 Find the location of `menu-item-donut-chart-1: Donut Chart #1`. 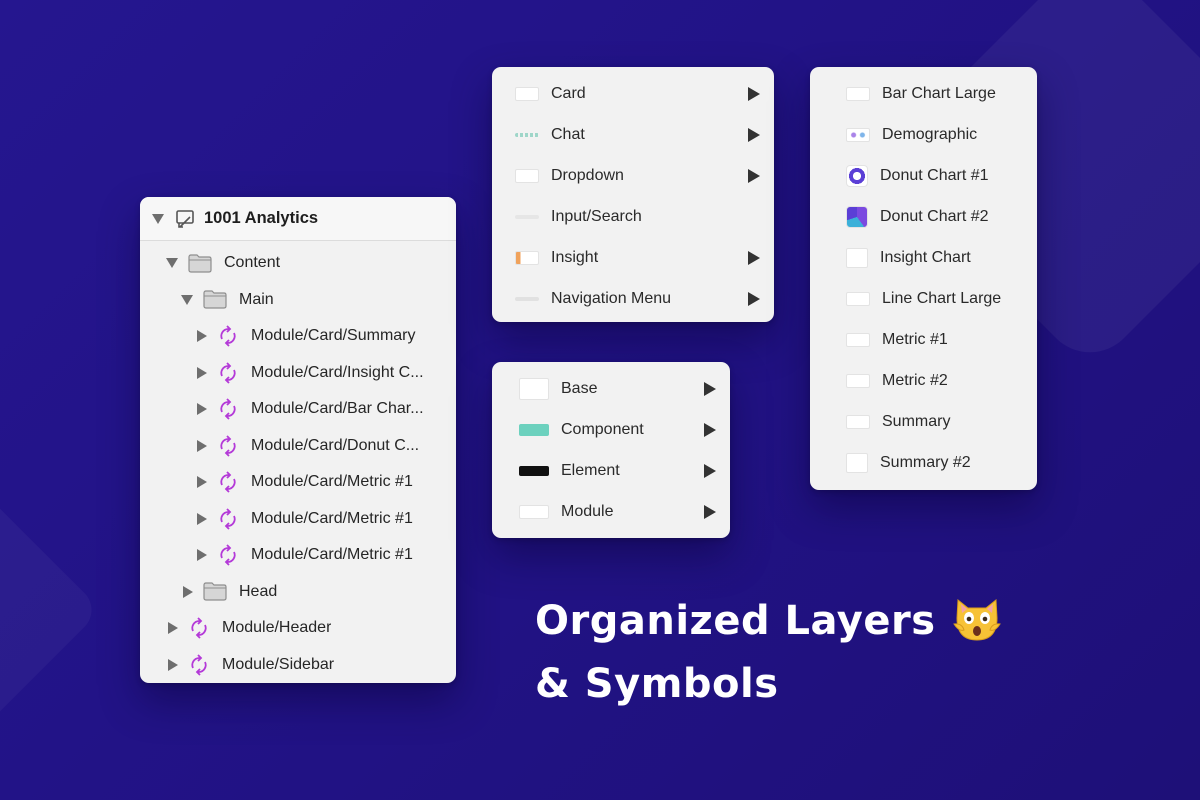

menu-item-donut-chart-1: Donut Chart #1 is located at coordinates (923, 175).